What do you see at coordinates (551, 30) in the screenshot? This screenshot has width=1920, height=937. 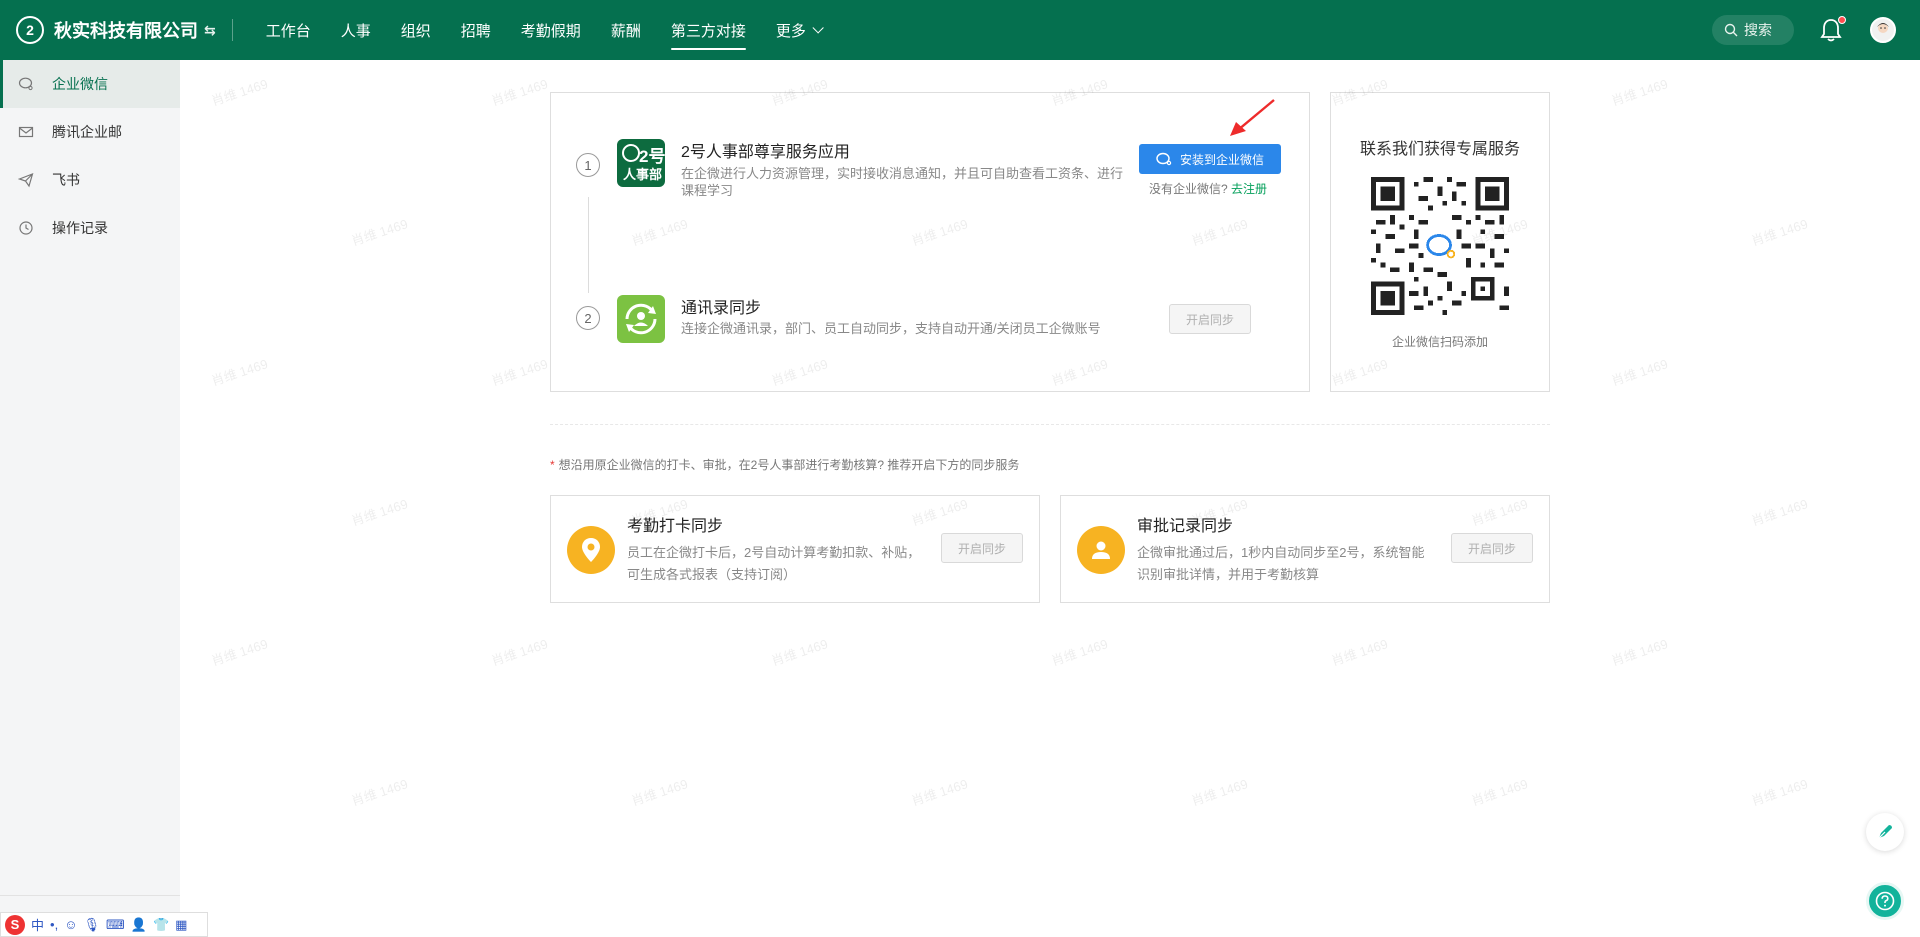 I see `nav-attendance: 考勤假期` at bounding box center [551, 30].